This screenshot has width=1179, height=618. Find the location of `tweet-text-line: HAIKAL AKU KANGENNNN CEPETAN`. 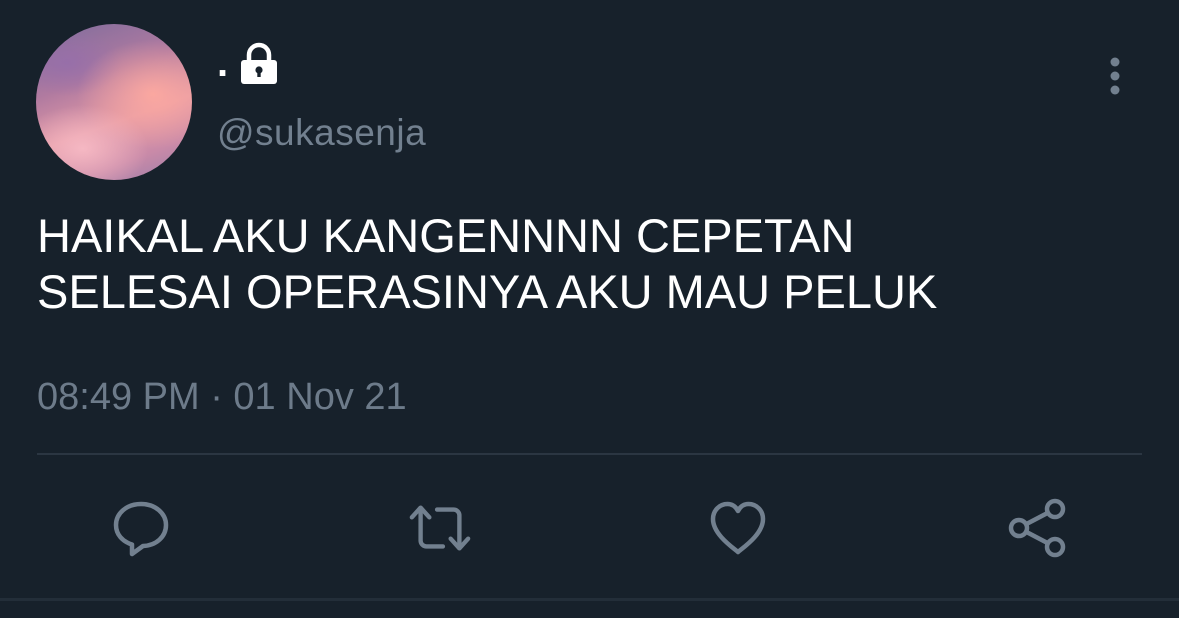

tweet-text-line: HAIKAL AKU KANGENNNN CEPETAN is located at coordinates (446, 235).